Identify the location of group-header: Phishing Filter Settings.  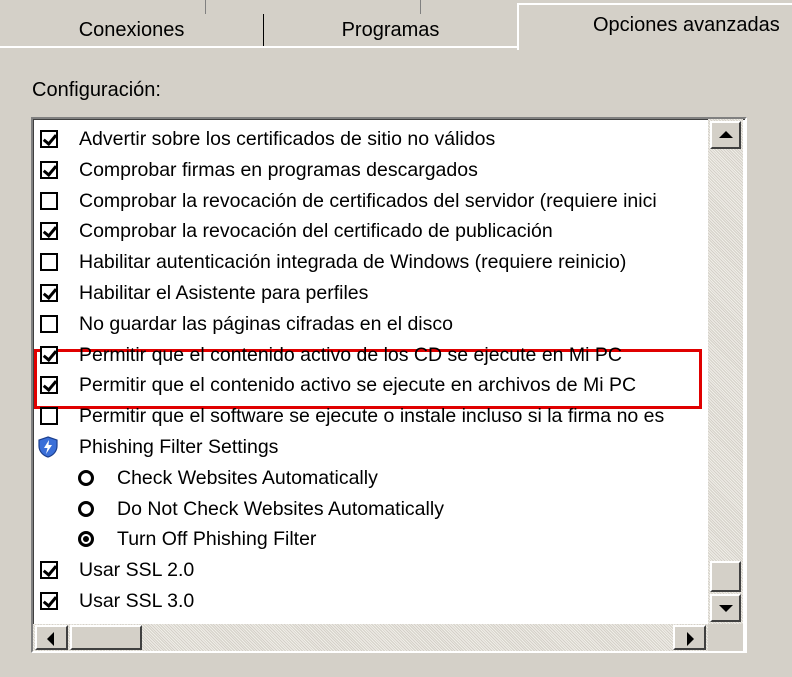
(370, 447).